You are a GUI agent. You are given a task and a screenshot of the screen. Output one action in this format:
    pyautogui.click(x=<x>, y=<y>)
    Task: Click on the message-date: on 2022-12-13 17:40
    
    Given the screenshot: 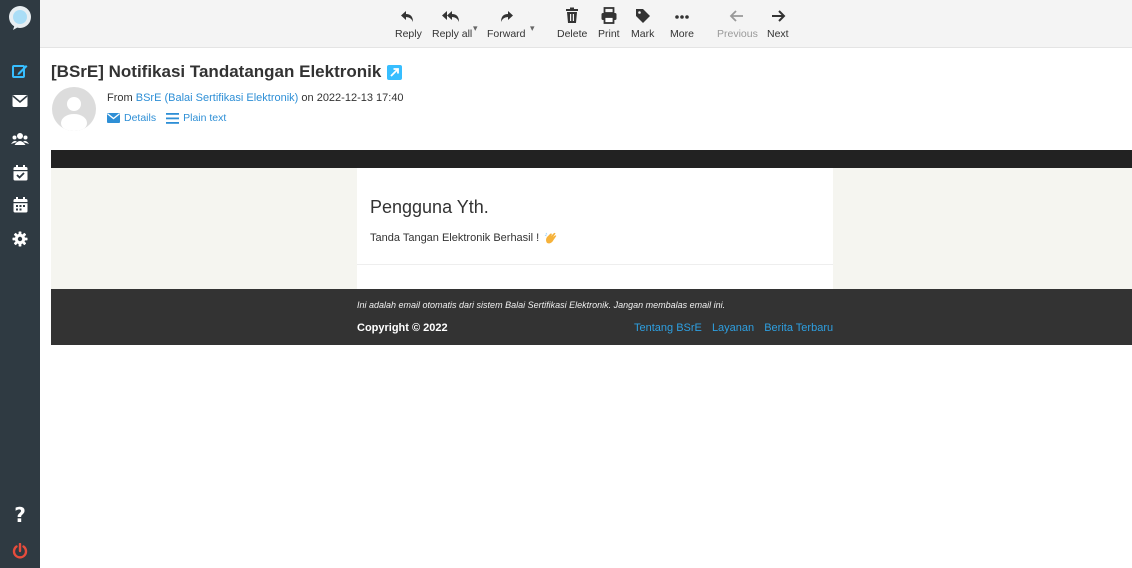 What is the action you would take?
    pyautogui.click(x=352, y=98)
    